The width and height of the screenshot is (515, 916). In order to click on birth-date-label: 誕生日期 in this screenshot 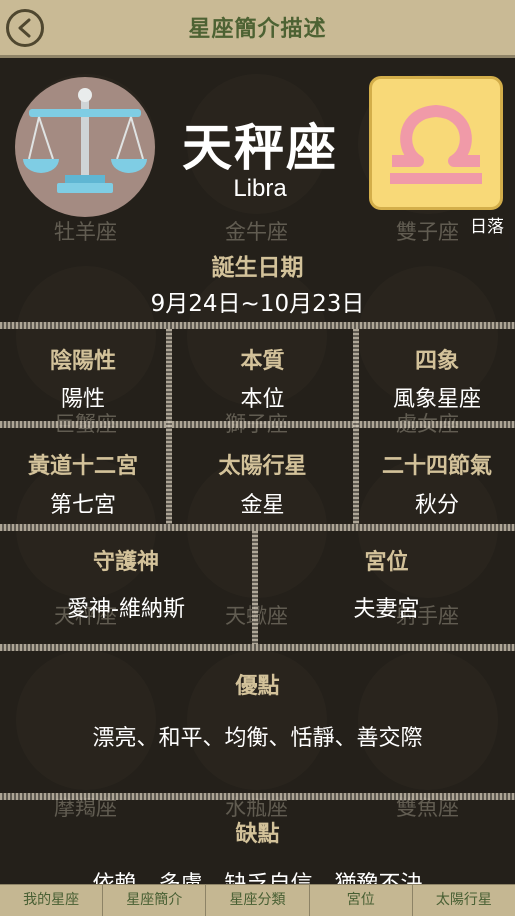, I will do `click(257, 268)`.